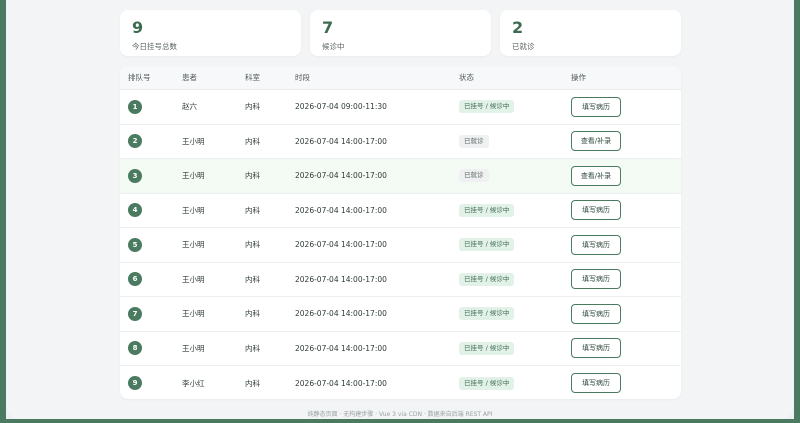  Describe the element at coordinates (139, 77) in the screenshot. I see `column-header-queue: 排队号` at that location.